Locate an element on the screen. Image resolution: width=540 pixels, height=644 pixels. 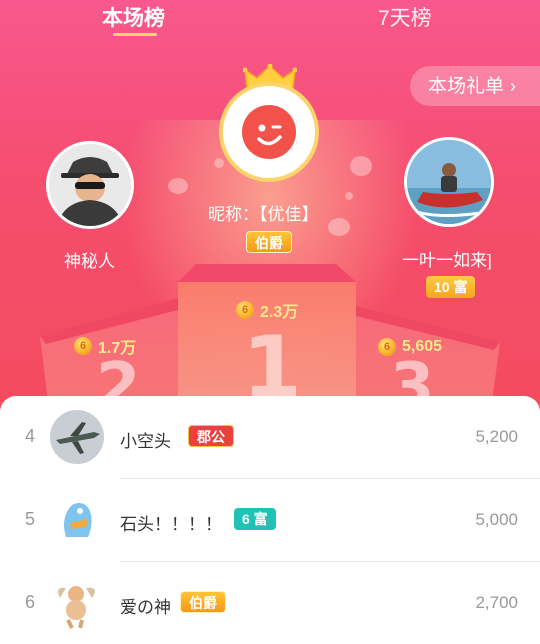
first-place-score-value: 2.3万 is located at coordinates (279, 312).